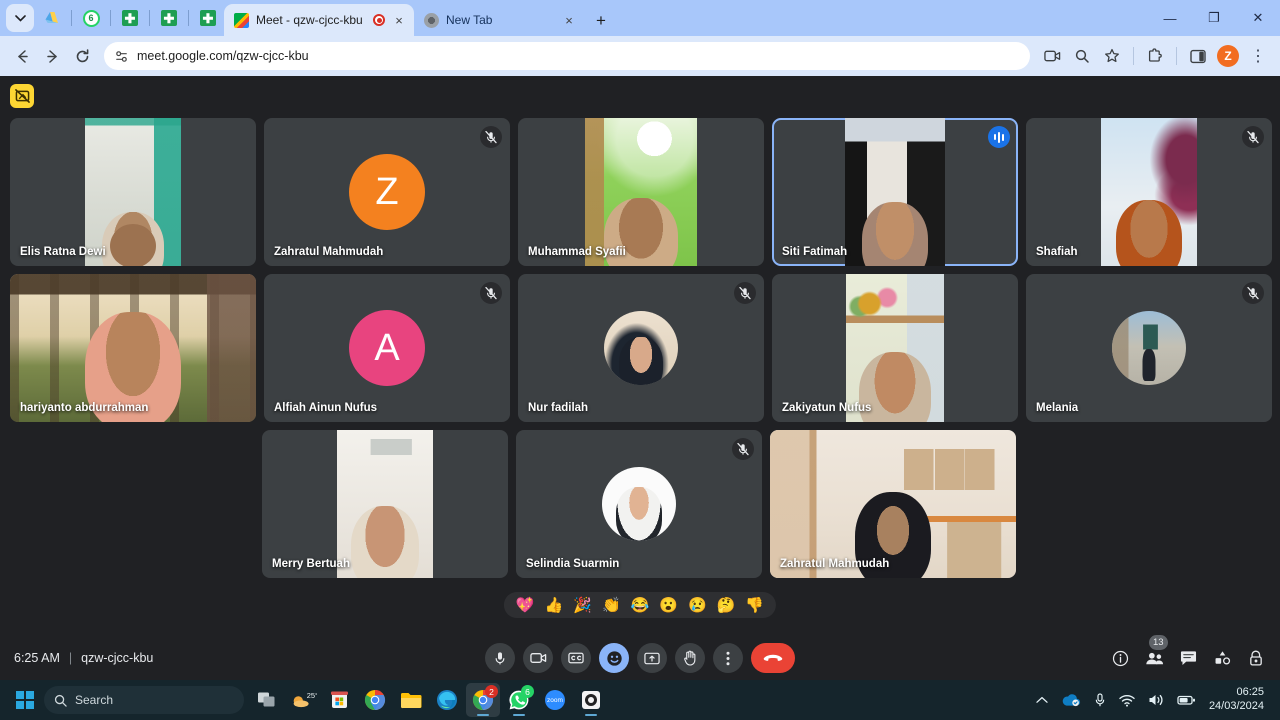 The width and height of the screenshot is (1280, 720). Describe the element at coordinates (728, 658) in the screenshot. I see `more-options-button` at that location.